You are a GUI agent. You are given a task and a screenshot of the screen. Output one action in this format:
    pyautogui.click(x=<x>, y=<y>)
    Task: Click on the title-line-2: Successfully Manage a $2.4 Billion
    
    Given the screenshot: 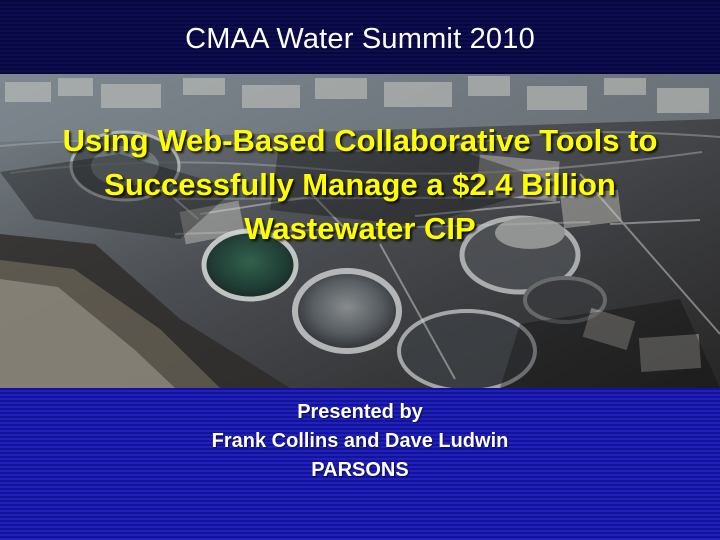 What is the action you would take?
    pyautogui.click(x=360, y=184)
    